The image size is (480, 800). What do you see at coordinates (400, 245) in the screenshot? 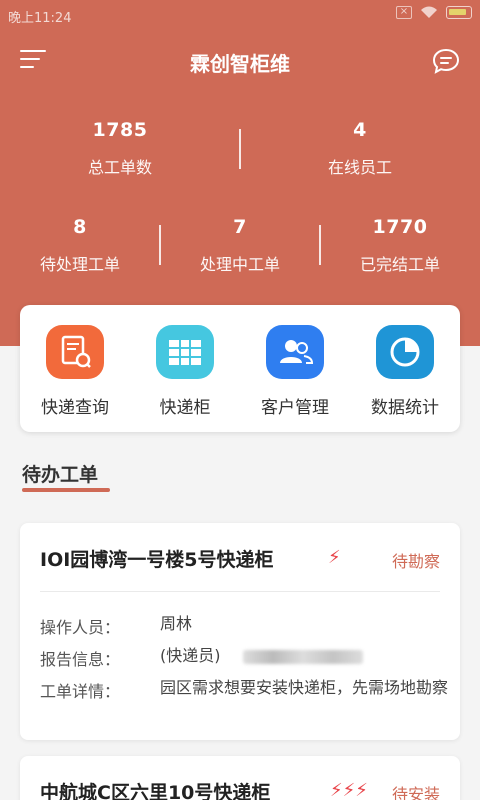
I see `stat-completed-orders: 1770 已完结工单` at bounding box center [400, 245].